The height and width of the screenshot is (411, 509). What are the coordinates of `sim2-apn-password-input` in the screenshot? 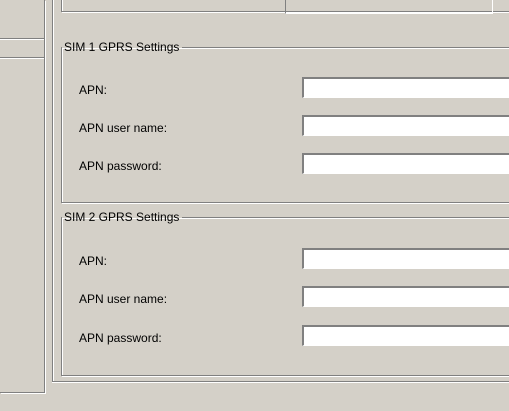 It's located at (405, 335).